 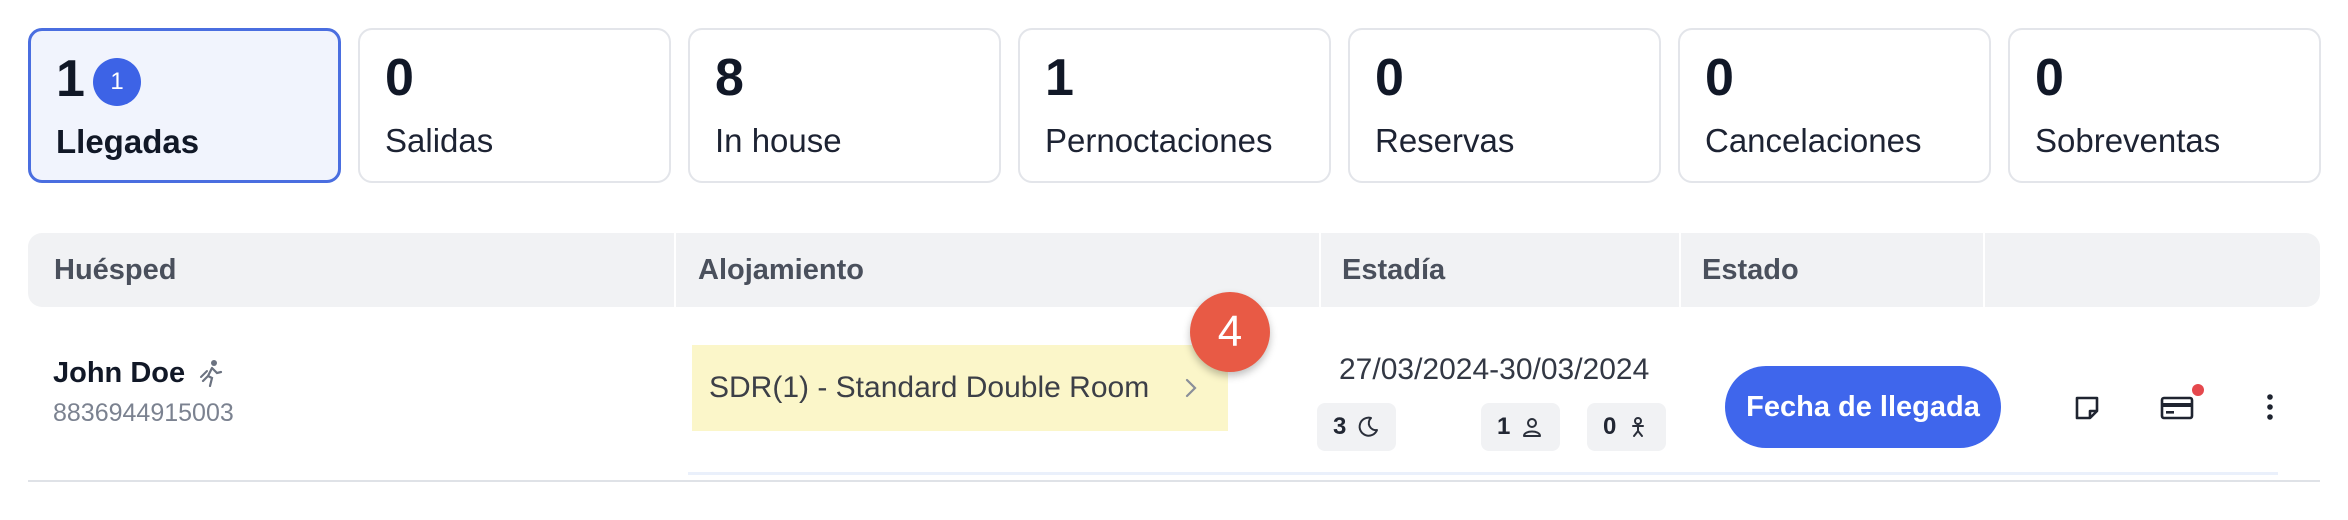 I want to click on card-label: Salidas, so click(x=439, y=140).